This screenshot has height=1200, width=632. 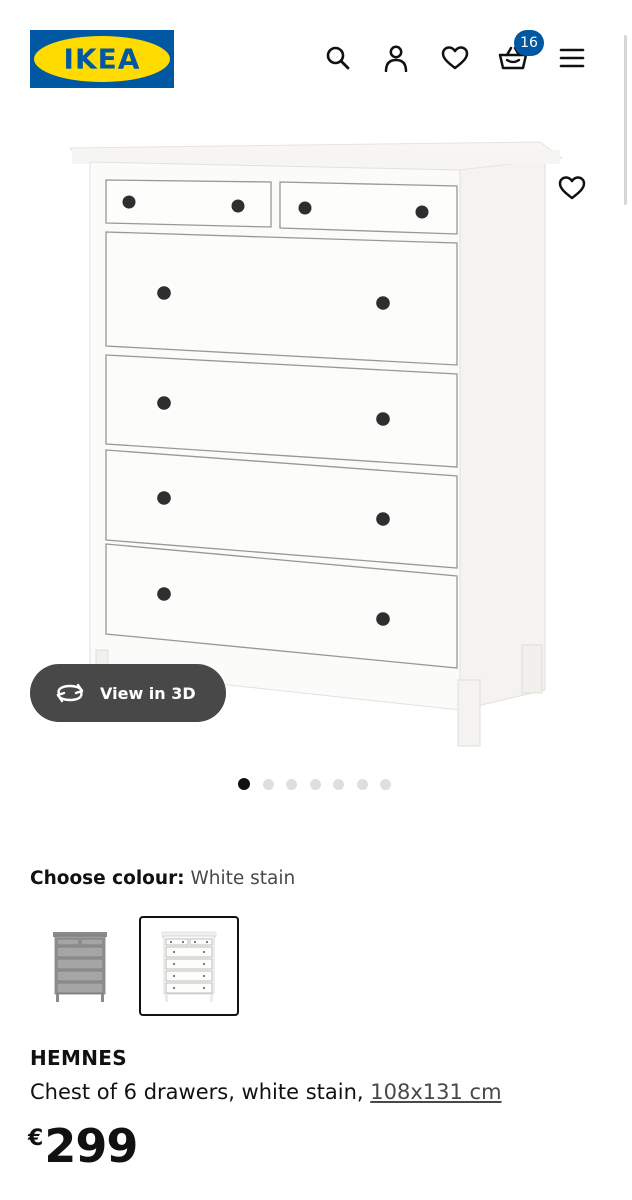 What do you see at coordinates (338, 58) in the screenshot?
I see `search-icon` at bounding box center [338, 58].